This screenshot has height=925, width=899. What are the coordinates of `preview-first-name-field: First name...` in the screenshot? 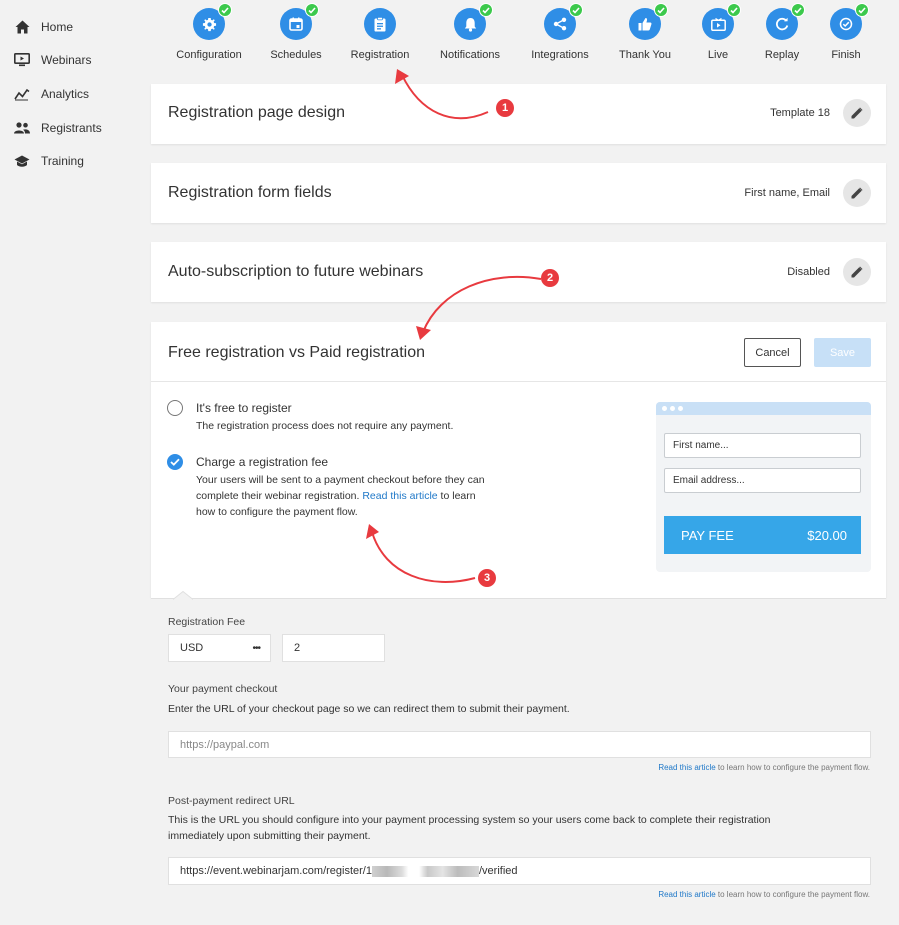 It's located at (762, 445).